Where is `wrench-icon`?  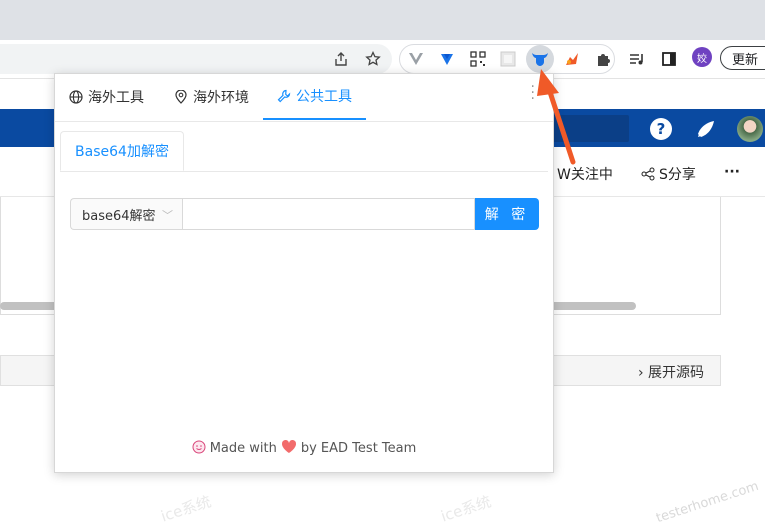 wrench-icon is located at coordinates (284, 96).